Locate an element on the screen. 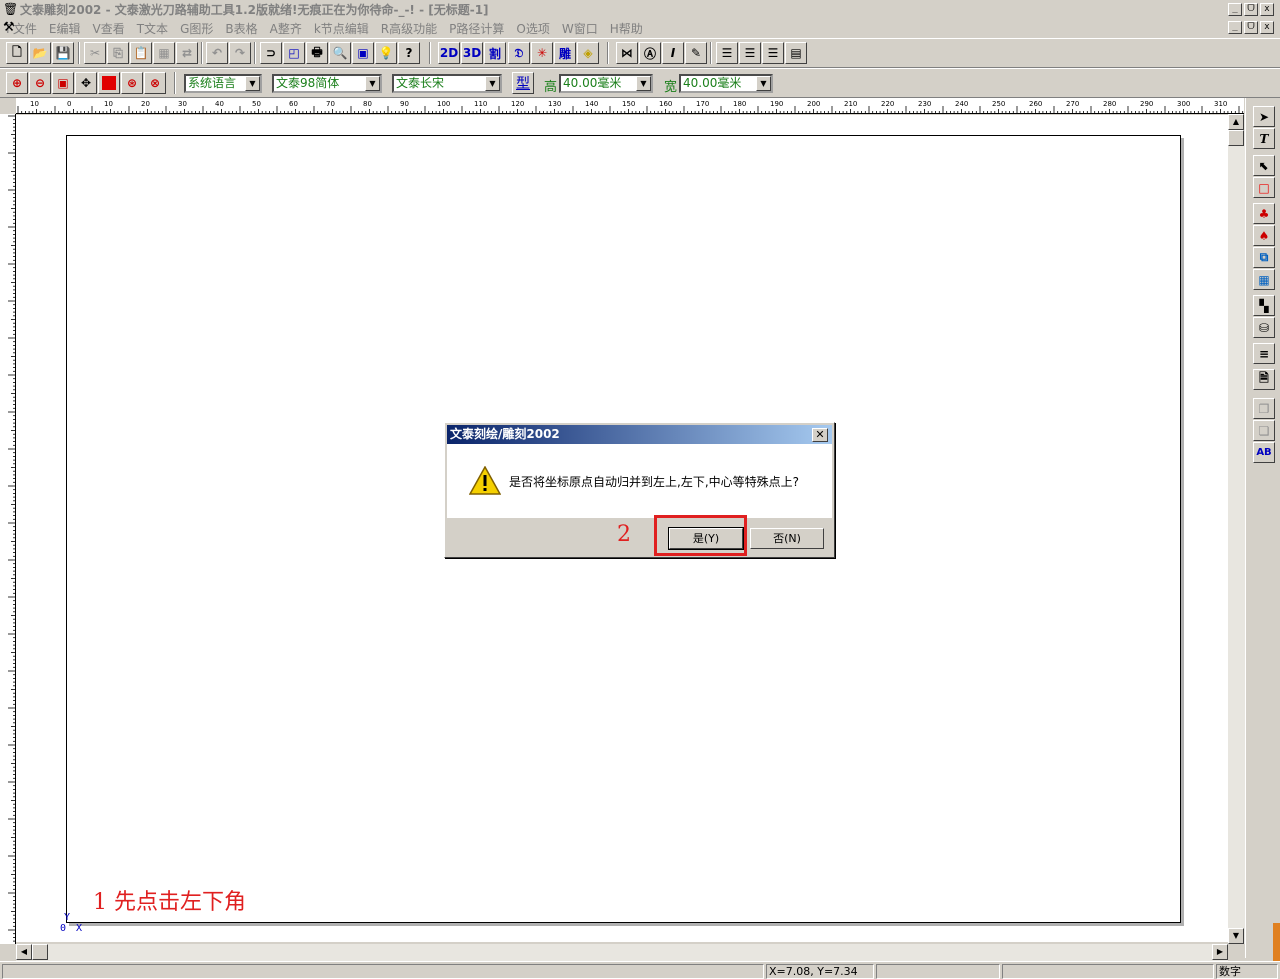 The image size is (1280, 979). paragraph-icon: ≡ is located at coordinates (1264, 353).